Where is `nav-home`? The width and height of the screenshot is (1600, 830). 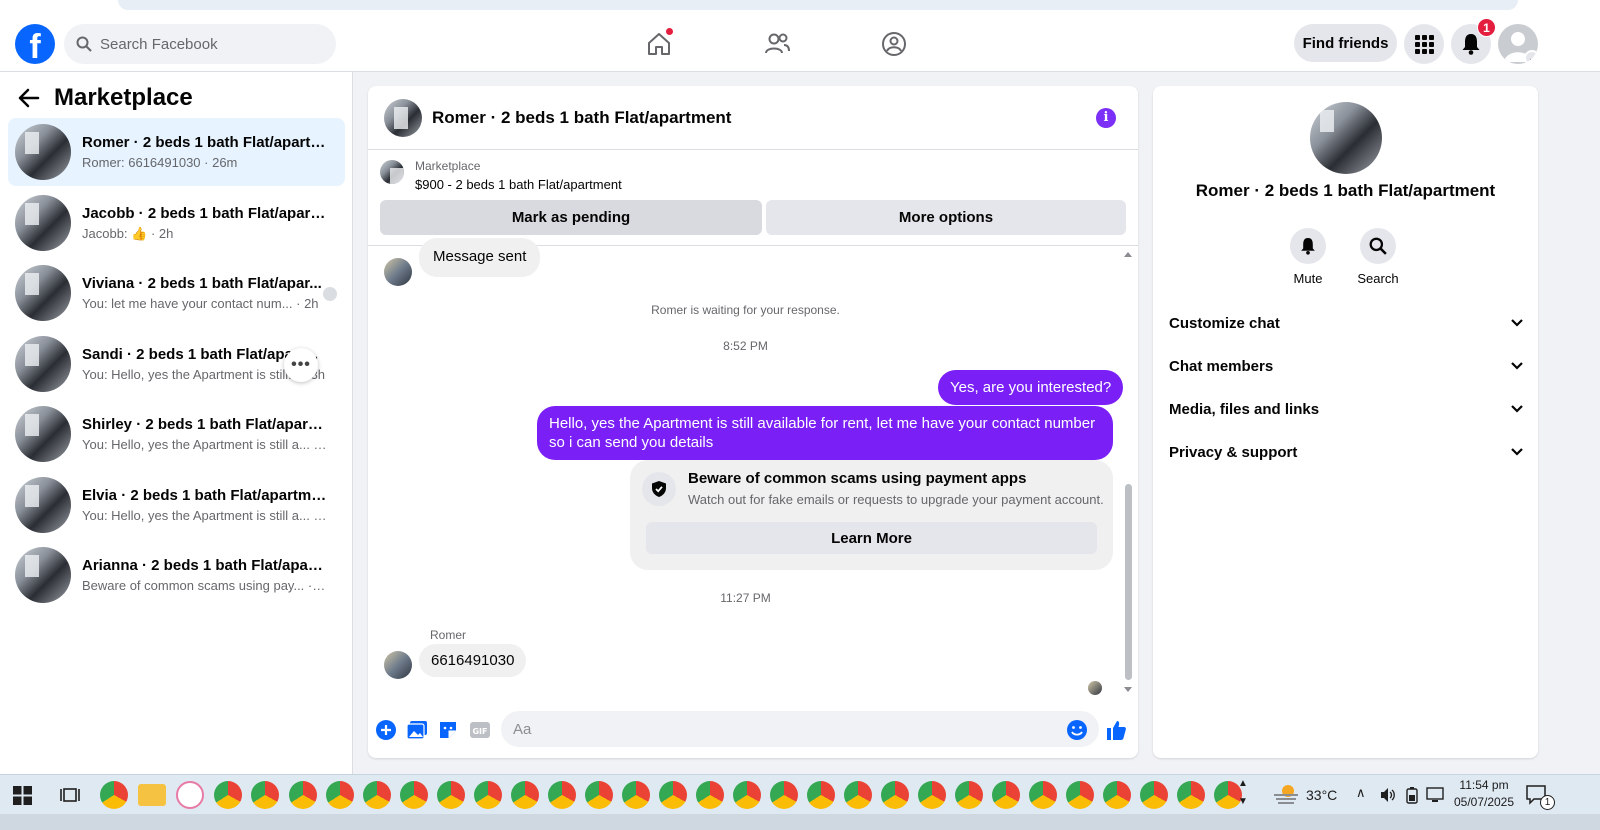 nav-home is located at coordinates (659, 44).